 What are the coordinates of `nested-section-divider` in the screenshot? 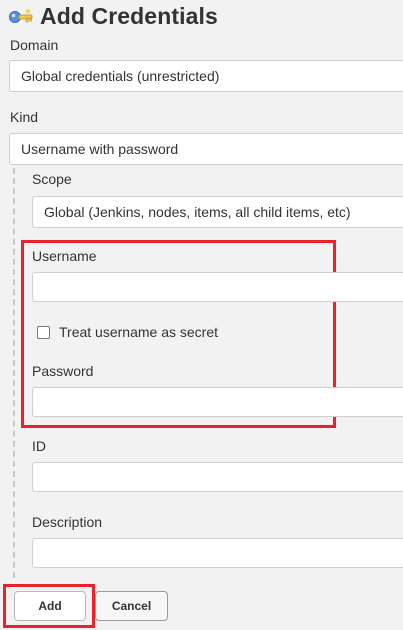 It's located at (14, 373).